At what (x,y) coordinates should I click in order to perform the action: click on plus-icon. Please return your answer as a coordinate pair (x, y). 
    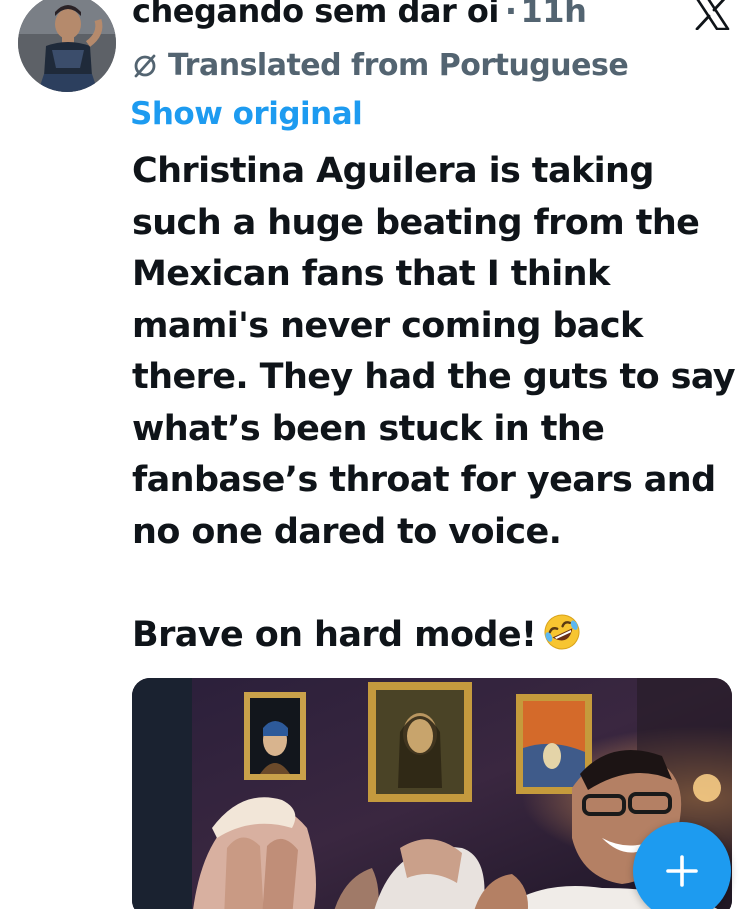
    Looking at the image, I should click on (682, 871).